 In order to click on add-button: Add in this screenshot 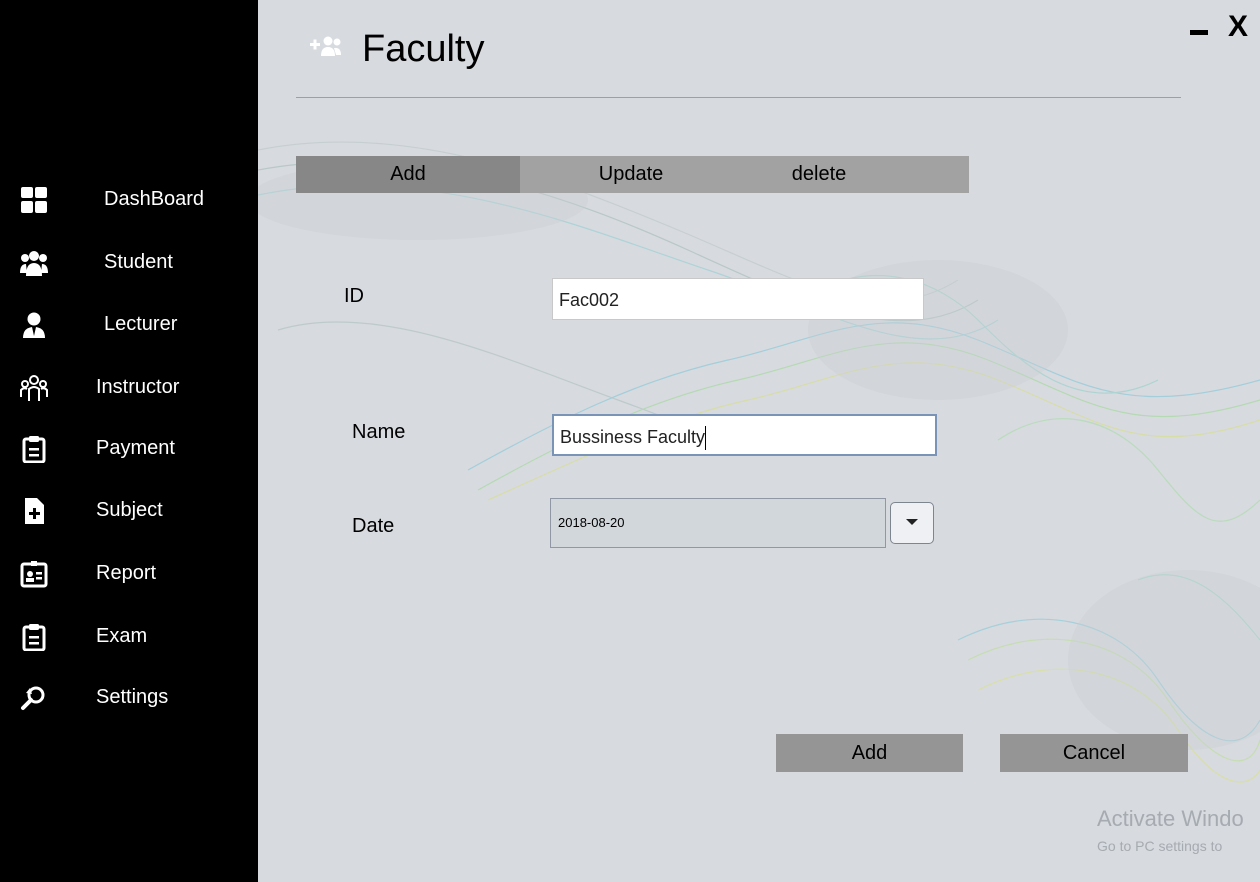, I will do `click(869, 753)`.